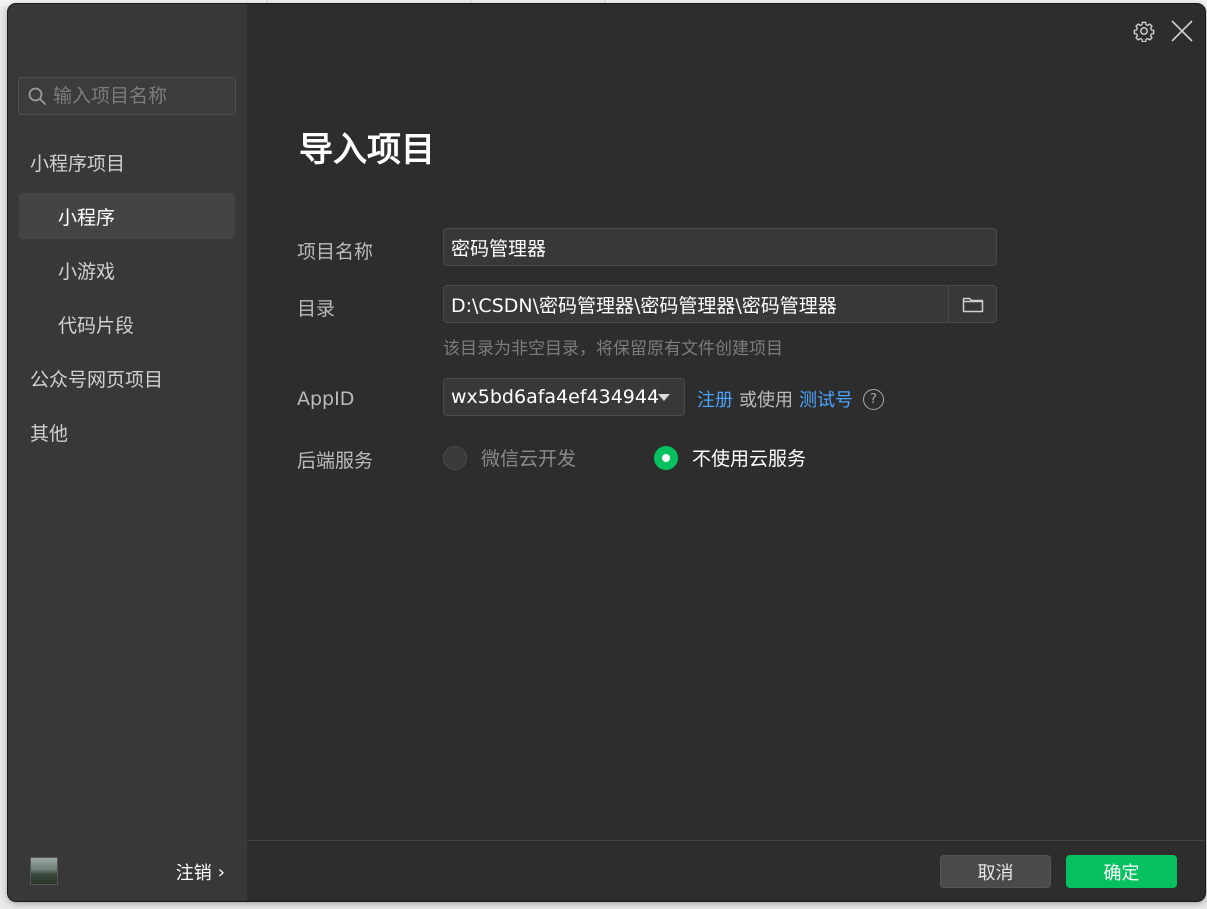 This screenshot has height=909, width=1207. Describe the element at coordinates (873, 399) in the screenshot. I see `help-icon: ?` at that location.